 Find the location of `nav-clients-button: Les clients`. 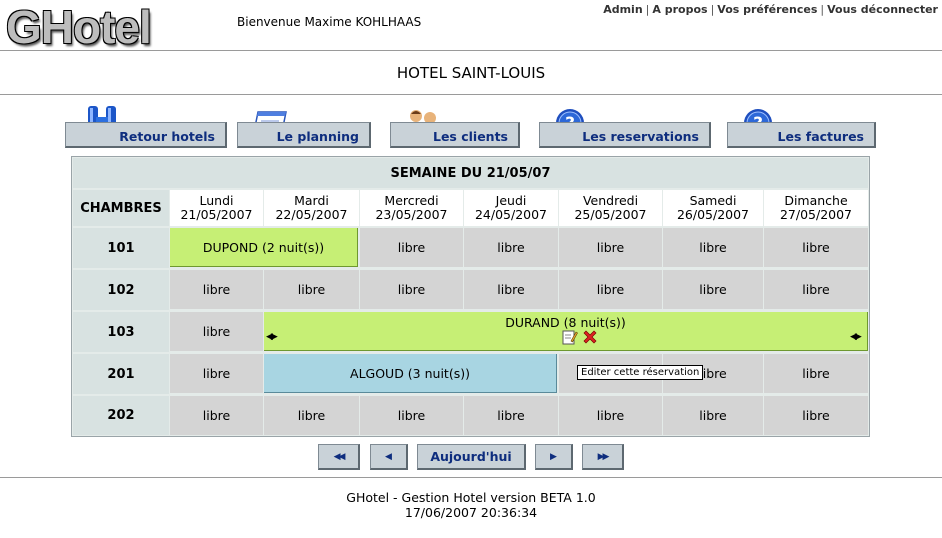

nav-clients-button: Les clients is located at coordinates (455, 135).